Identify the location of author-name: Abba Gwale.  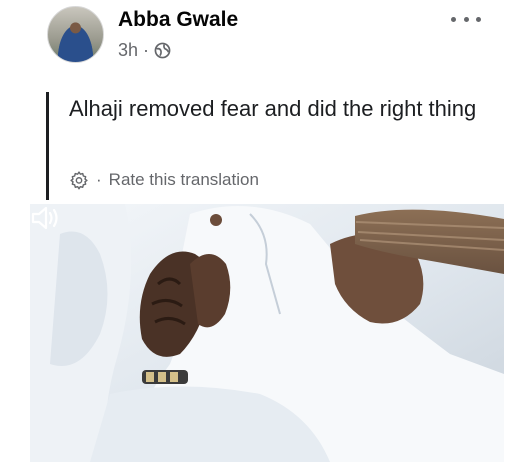
(178, 20).